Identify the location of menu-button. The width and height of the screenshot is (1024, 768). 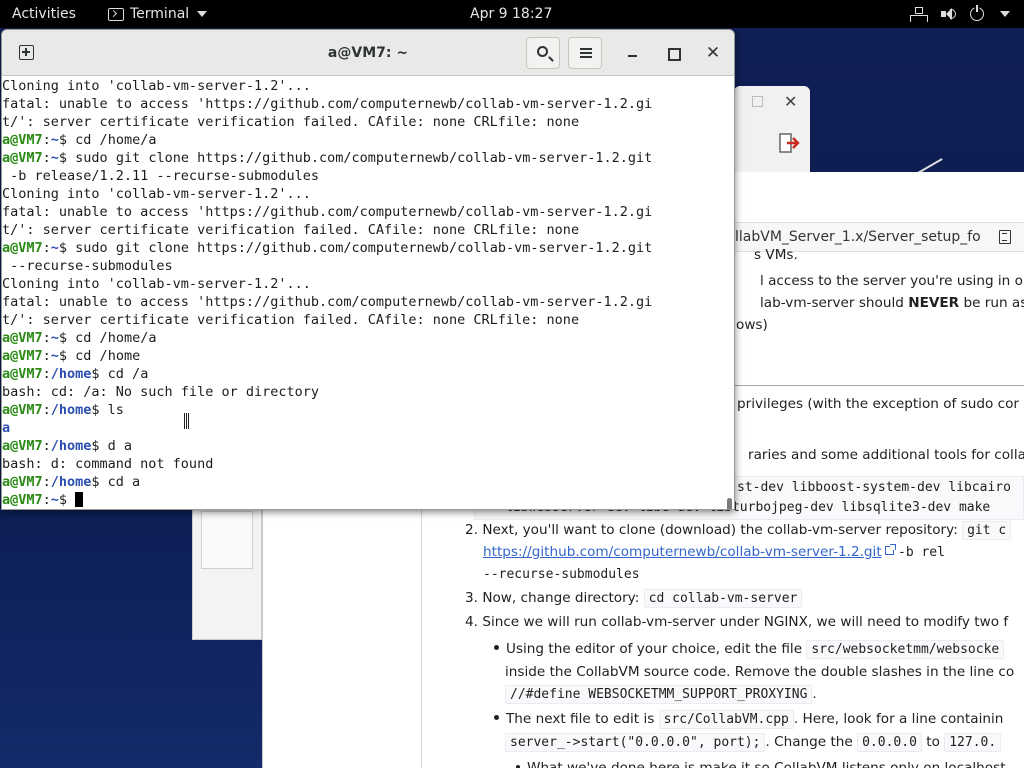
(585, 53).